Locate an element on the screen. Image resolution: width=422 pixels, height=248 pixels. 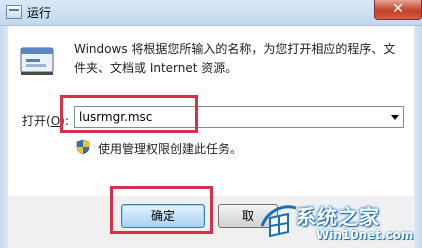
watermark-url: Win10net.com is located at coordinates (365, 235).